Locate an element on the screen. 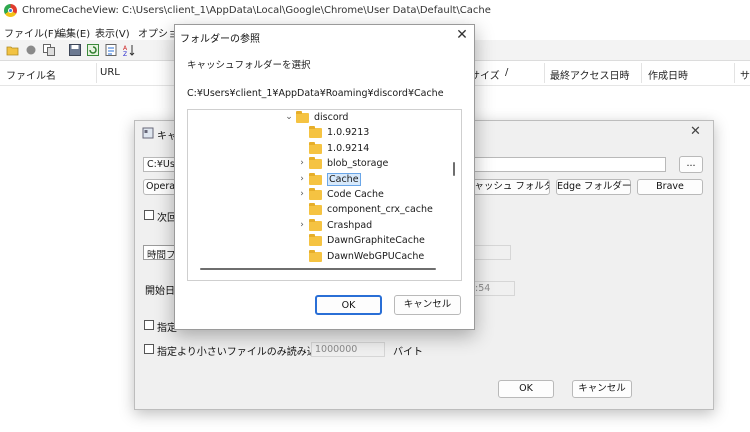  tree-item: 1.0.9213 is located at coordinates (318, 133).